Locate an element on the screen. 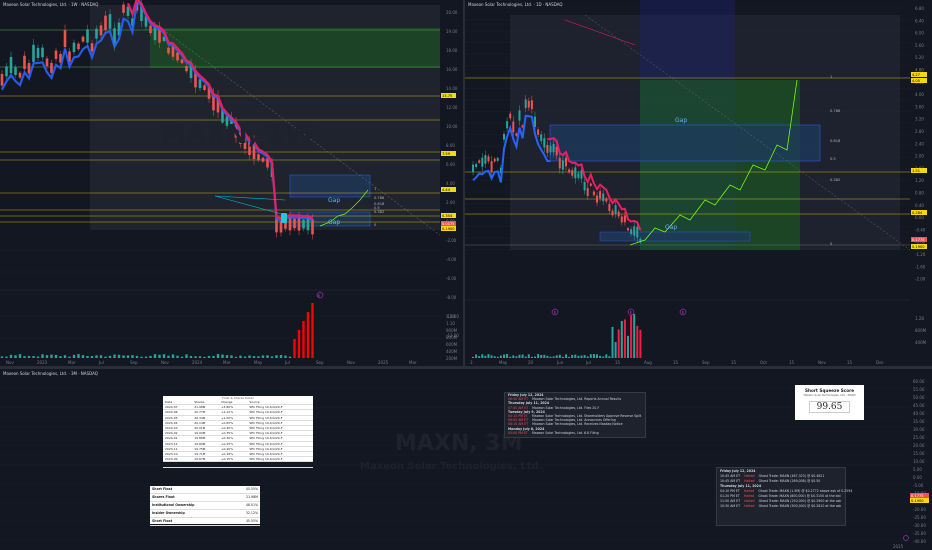 The width and height of the screenshot is (932, 550). table-row: Insider Ownership 32.12% is located at coordinates (205, 513).